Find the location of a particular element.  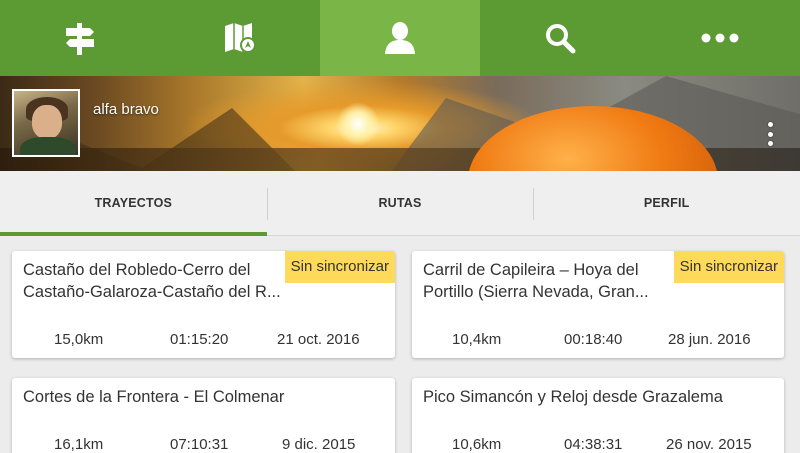

track-stats: 16,1km 07:10:31 9 dic. 2015 is located at coordinates (203, 444).